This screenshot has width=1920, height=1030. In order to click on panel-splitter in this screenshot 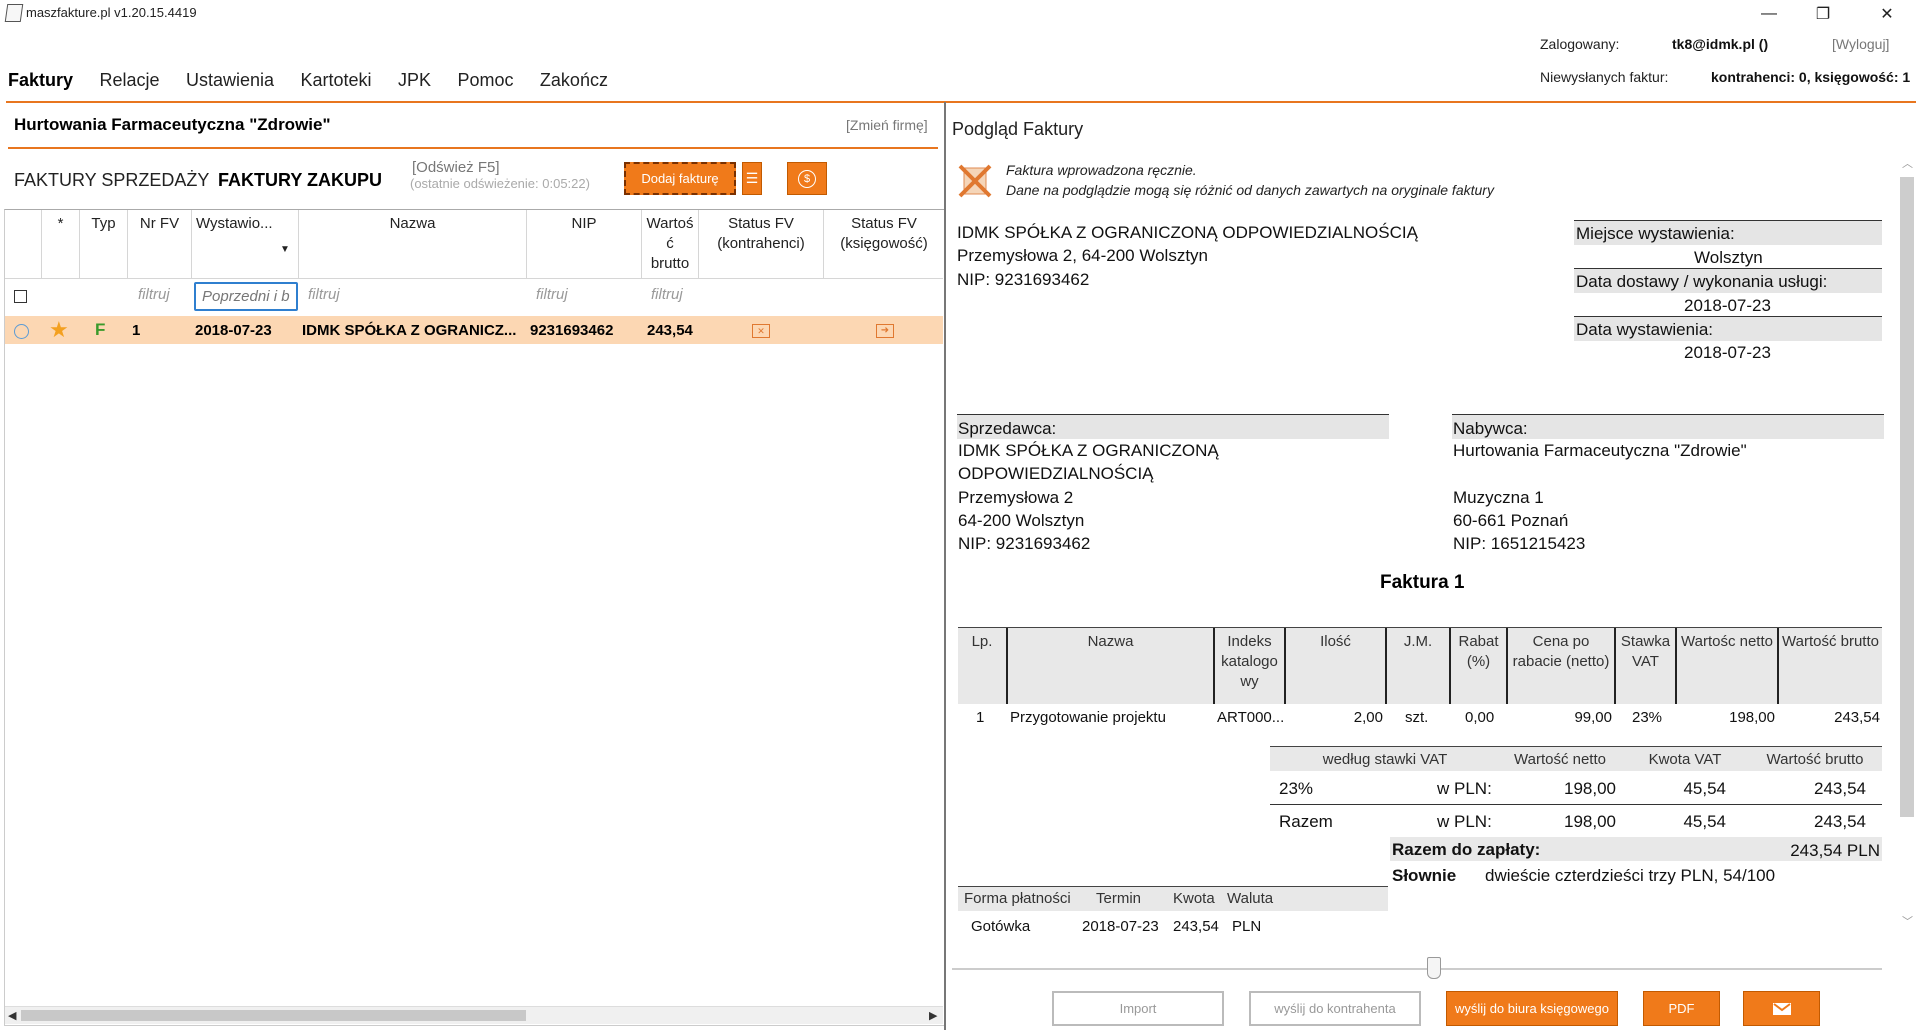, I will do `click(945, 566)`.